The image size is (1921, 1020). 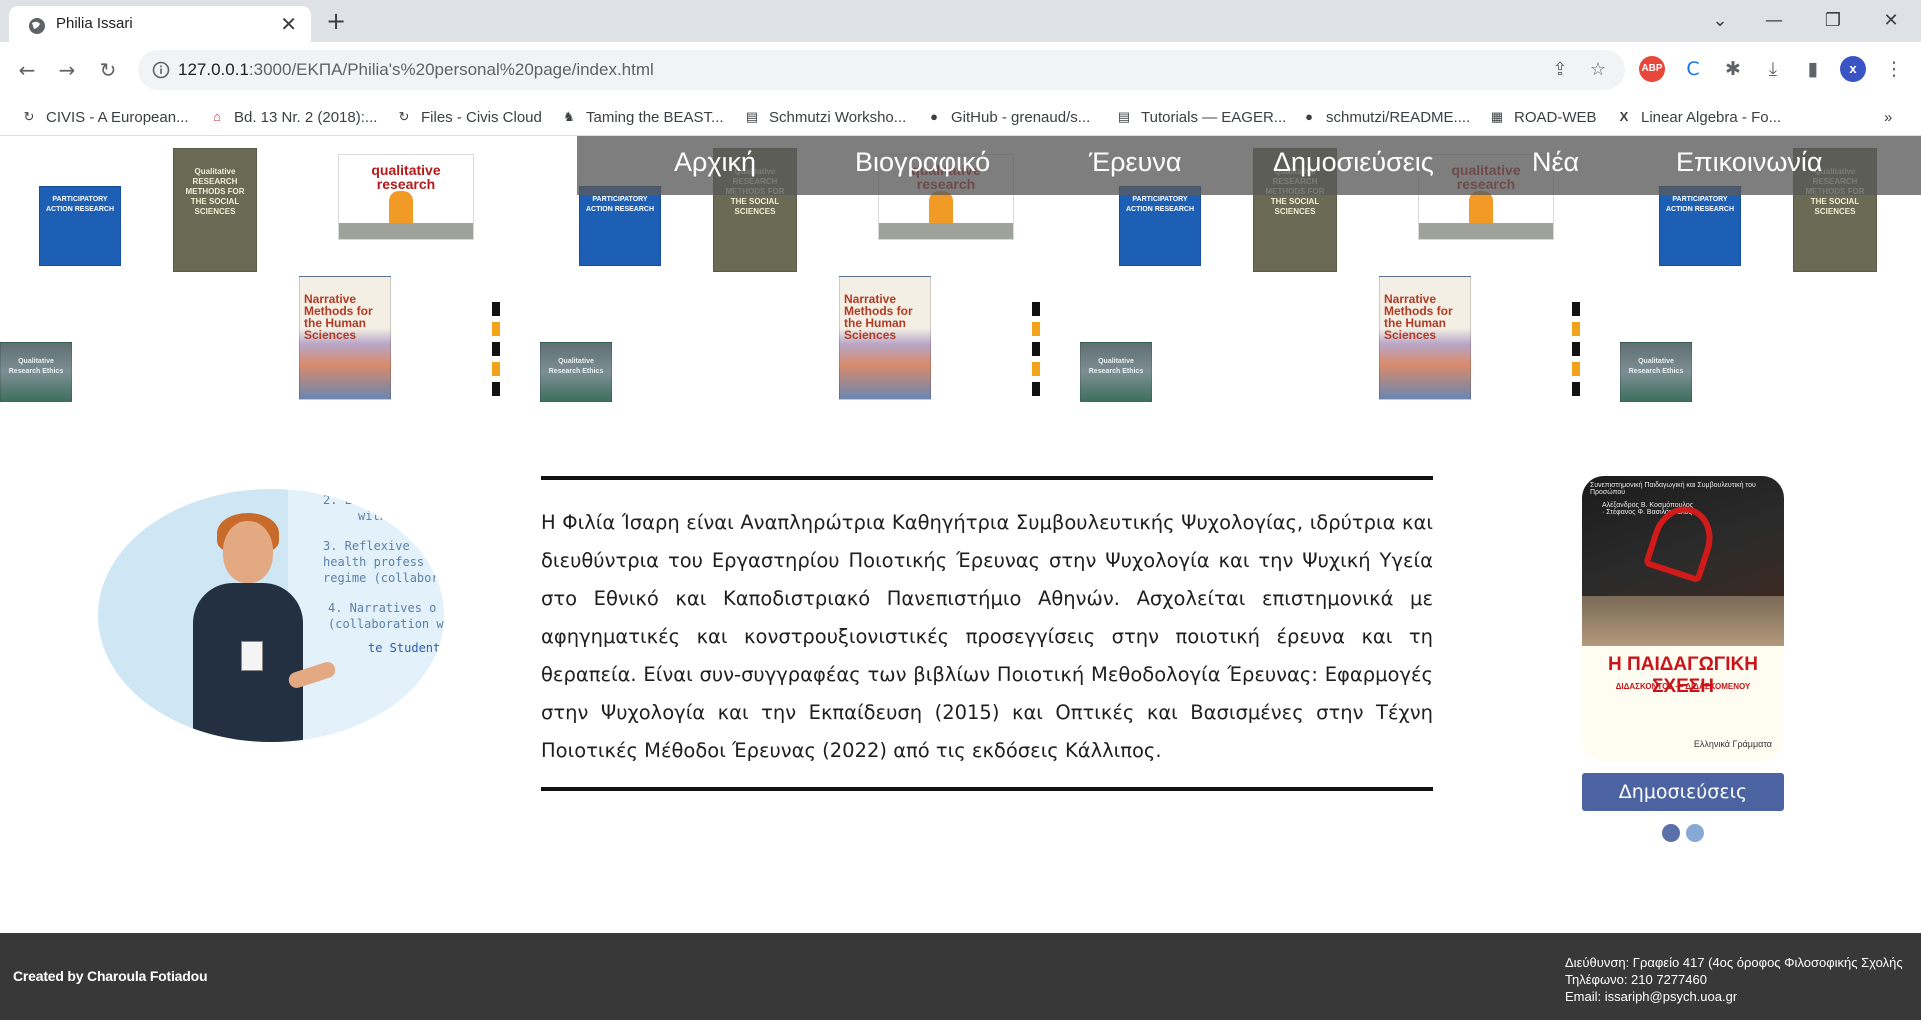 I want to click on beast-icon: ♞, so click(x=569, y=116).